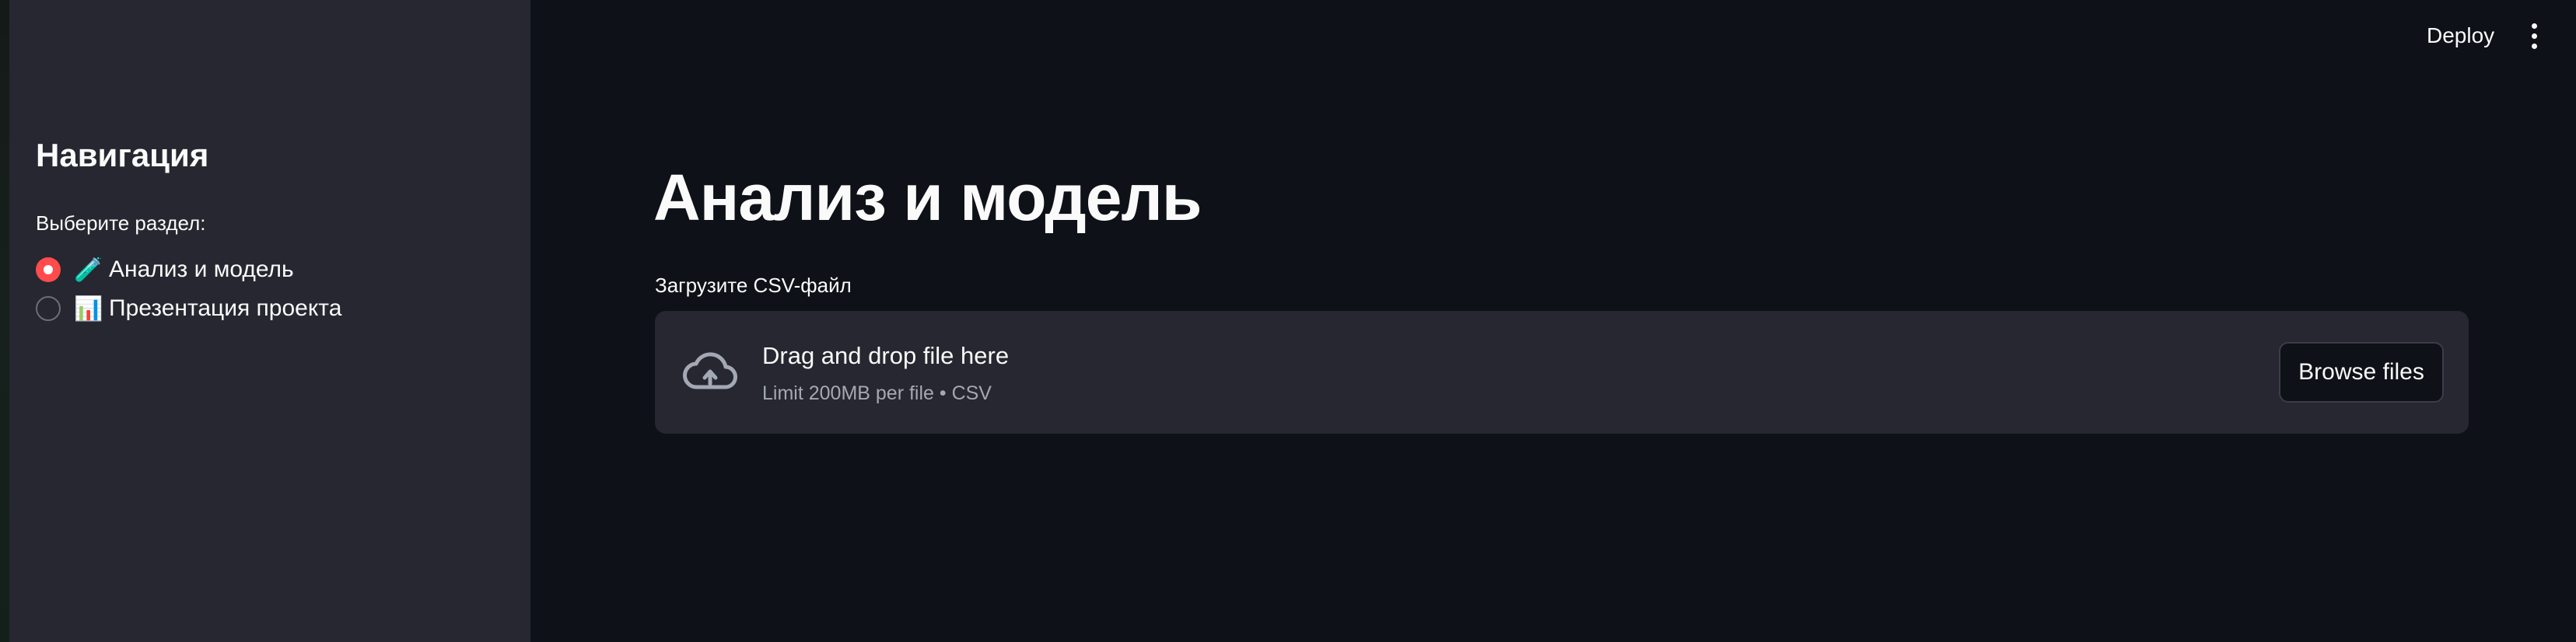  I want to click on dropzone-instructions: Drag and drop file here, so click(886, 355).